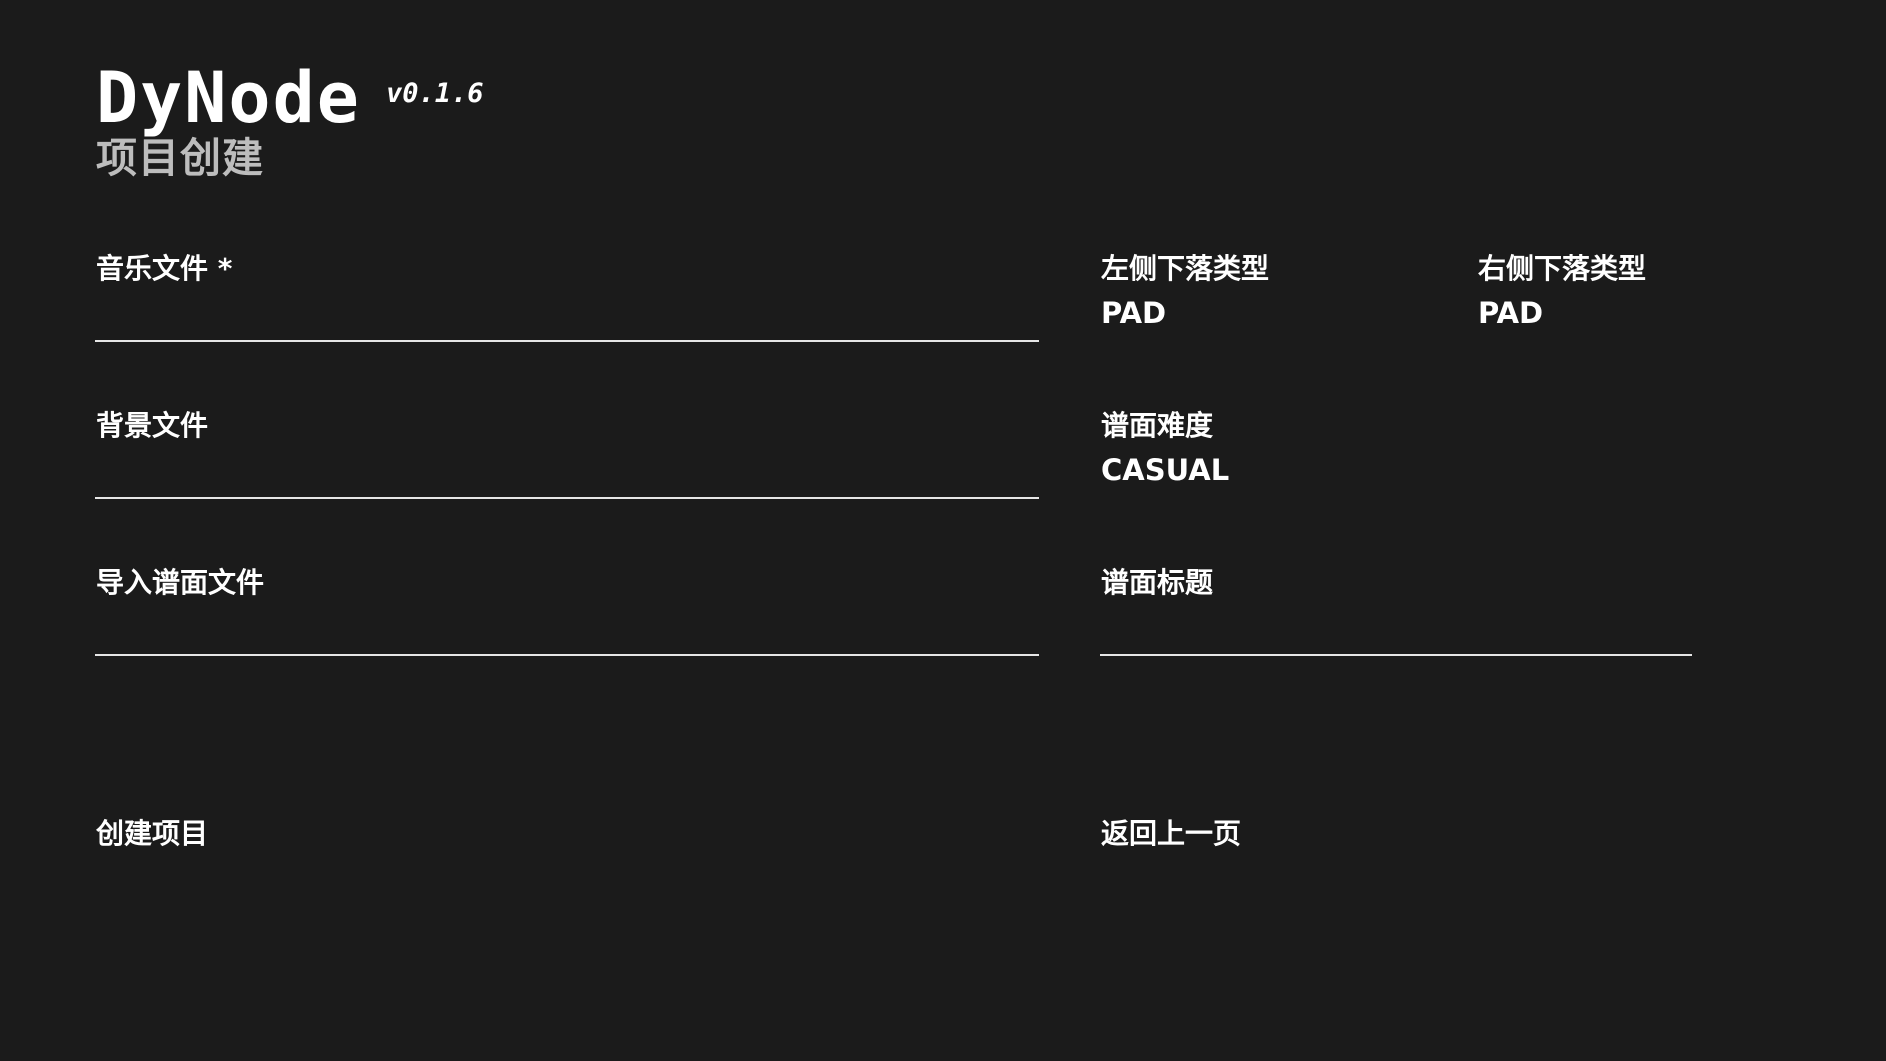 The image size is (1886, 1061). I want to click on chart-difficulty-label: 谱面难度, so click(1157, 425).